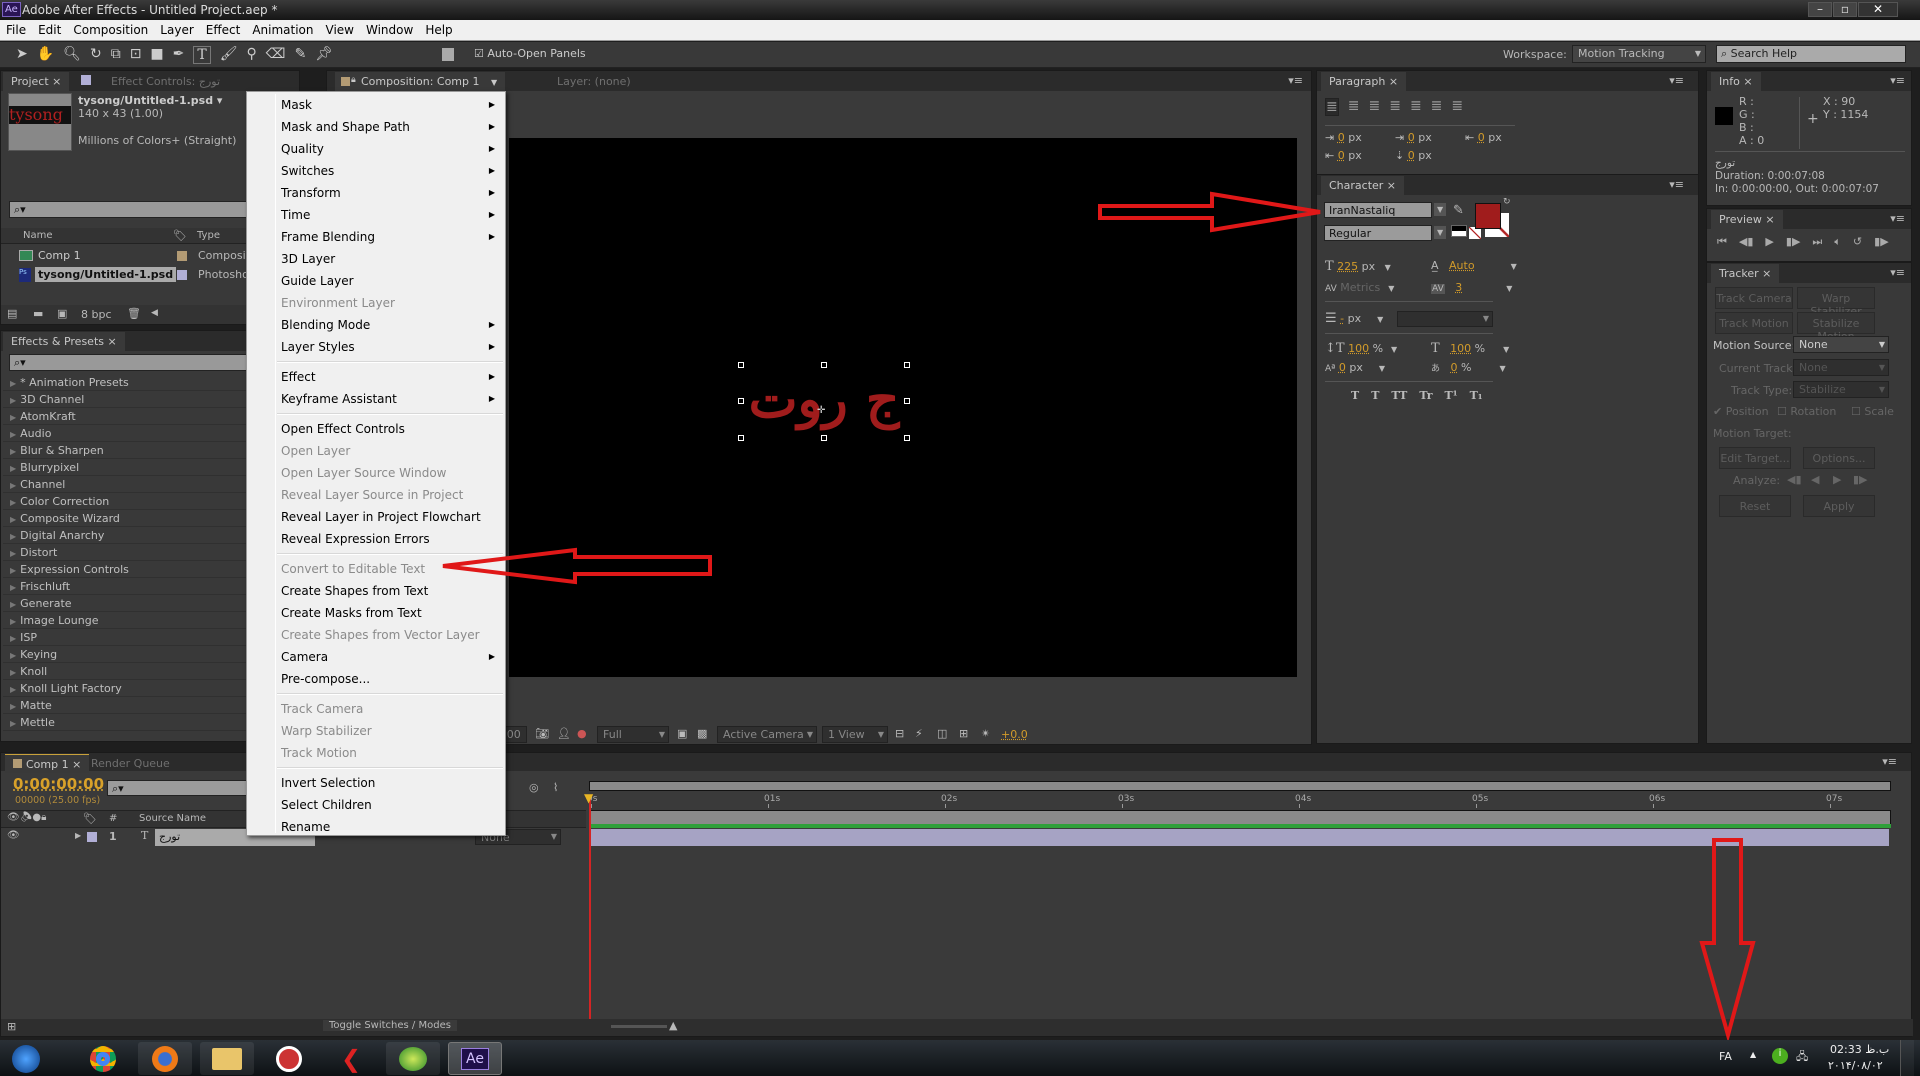 The image size is (1920, 1076). I want to click on start-button, so click(26, 1058).